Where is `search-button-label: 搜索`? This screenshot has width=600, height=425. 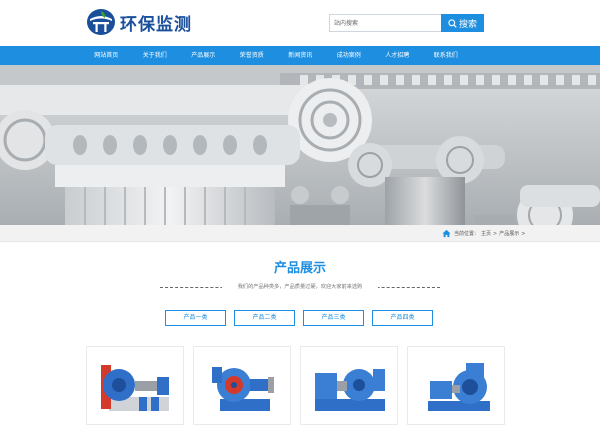
search-button-label: 搜索 is located at coordinates (467, 24).